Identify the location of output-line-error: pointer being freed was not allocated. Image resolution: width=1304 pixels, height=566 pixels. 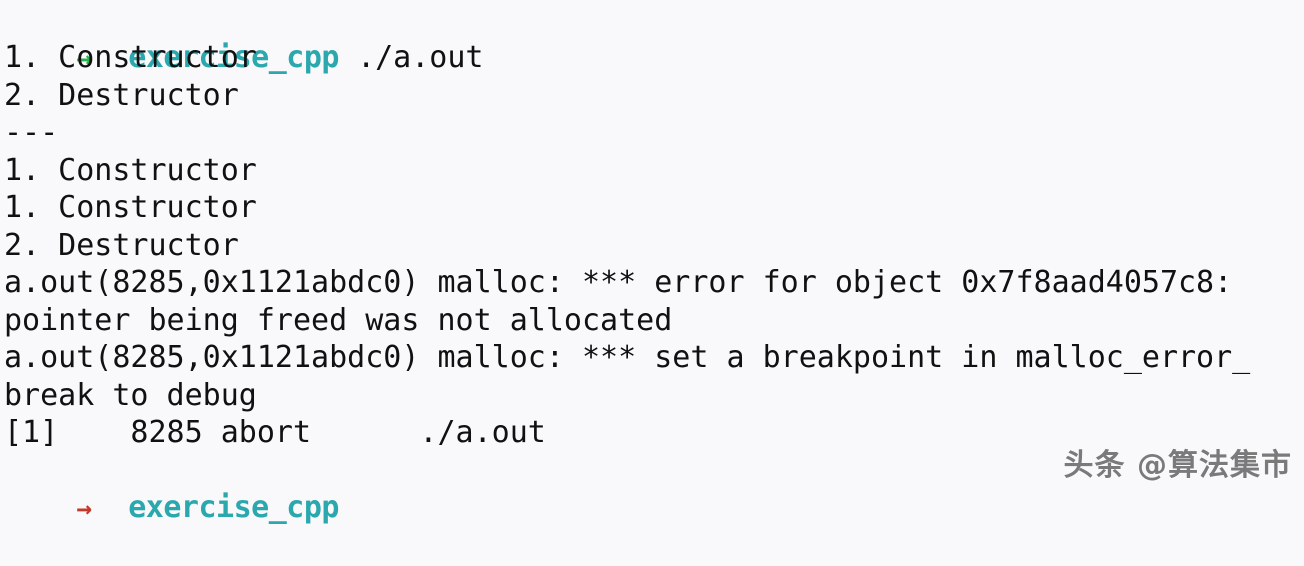
(338, 320).